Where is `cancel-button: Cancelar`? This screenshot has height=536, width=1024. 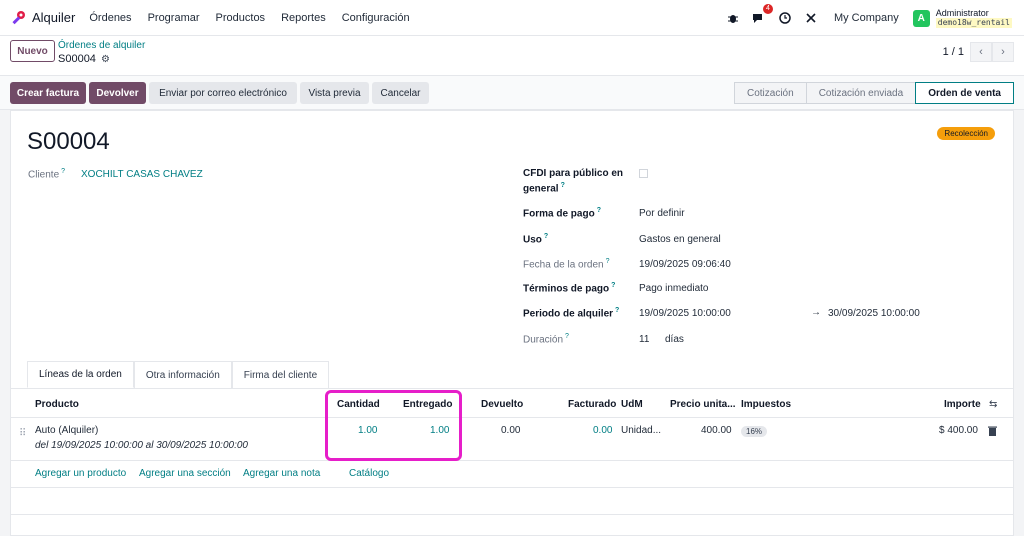 cancel-button: Cancelar is located at coordinates (400, 93).